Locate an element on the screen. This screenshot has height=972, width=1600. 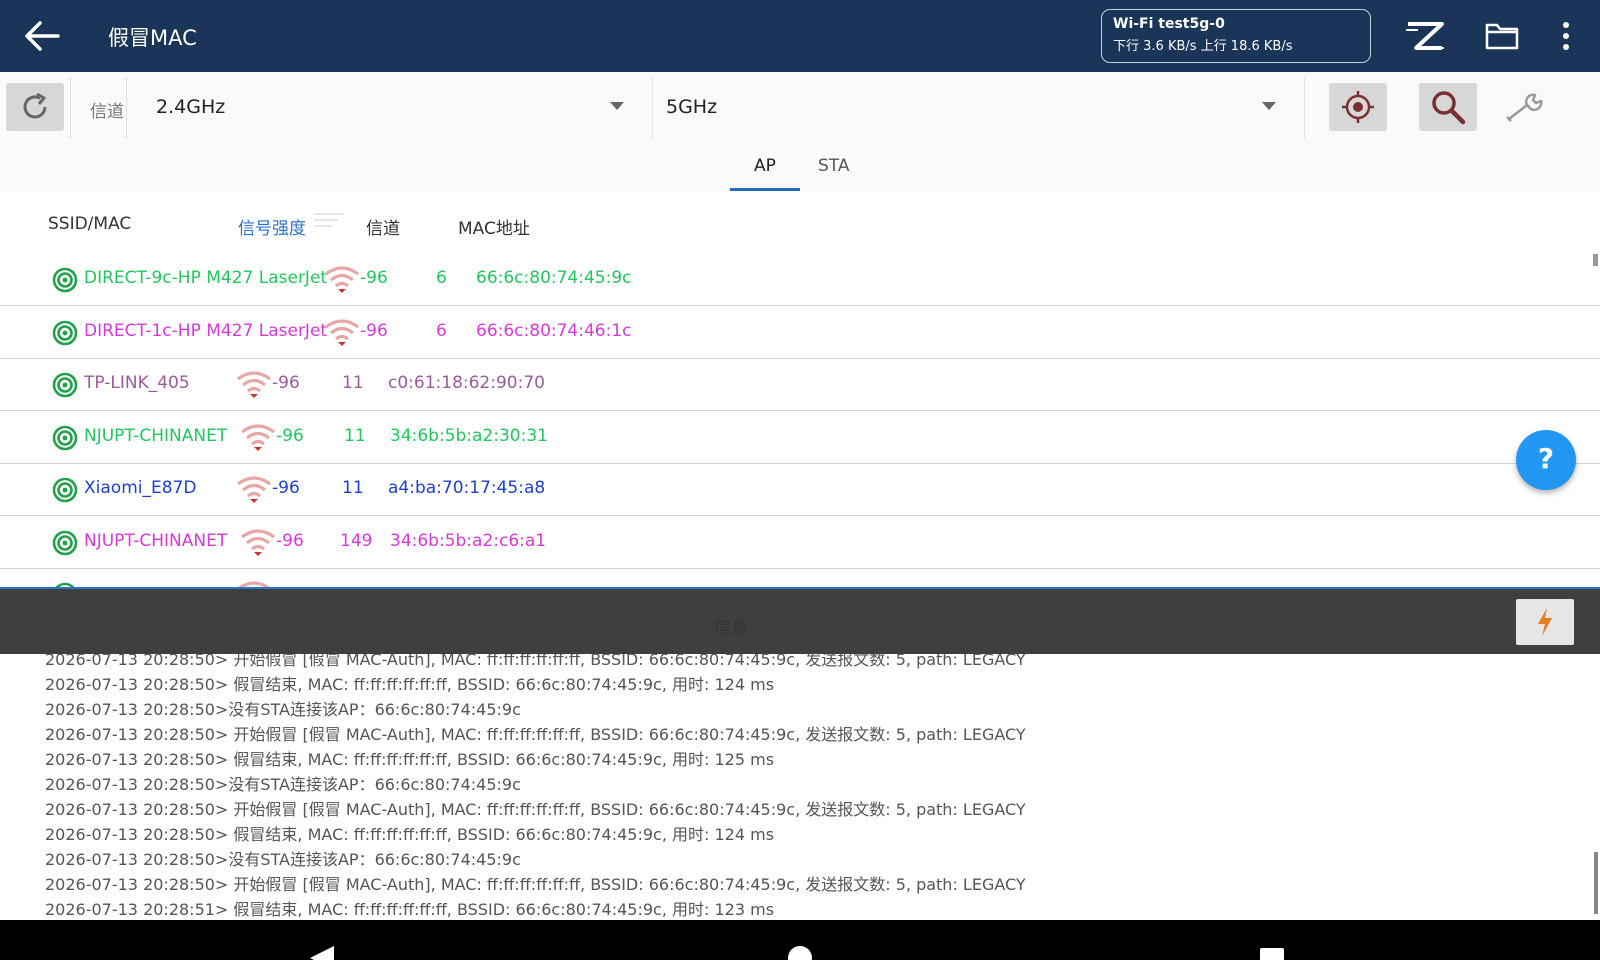
ap-mac: a4:ba:70:17:45:a8 is located at coordinates (467, 488).